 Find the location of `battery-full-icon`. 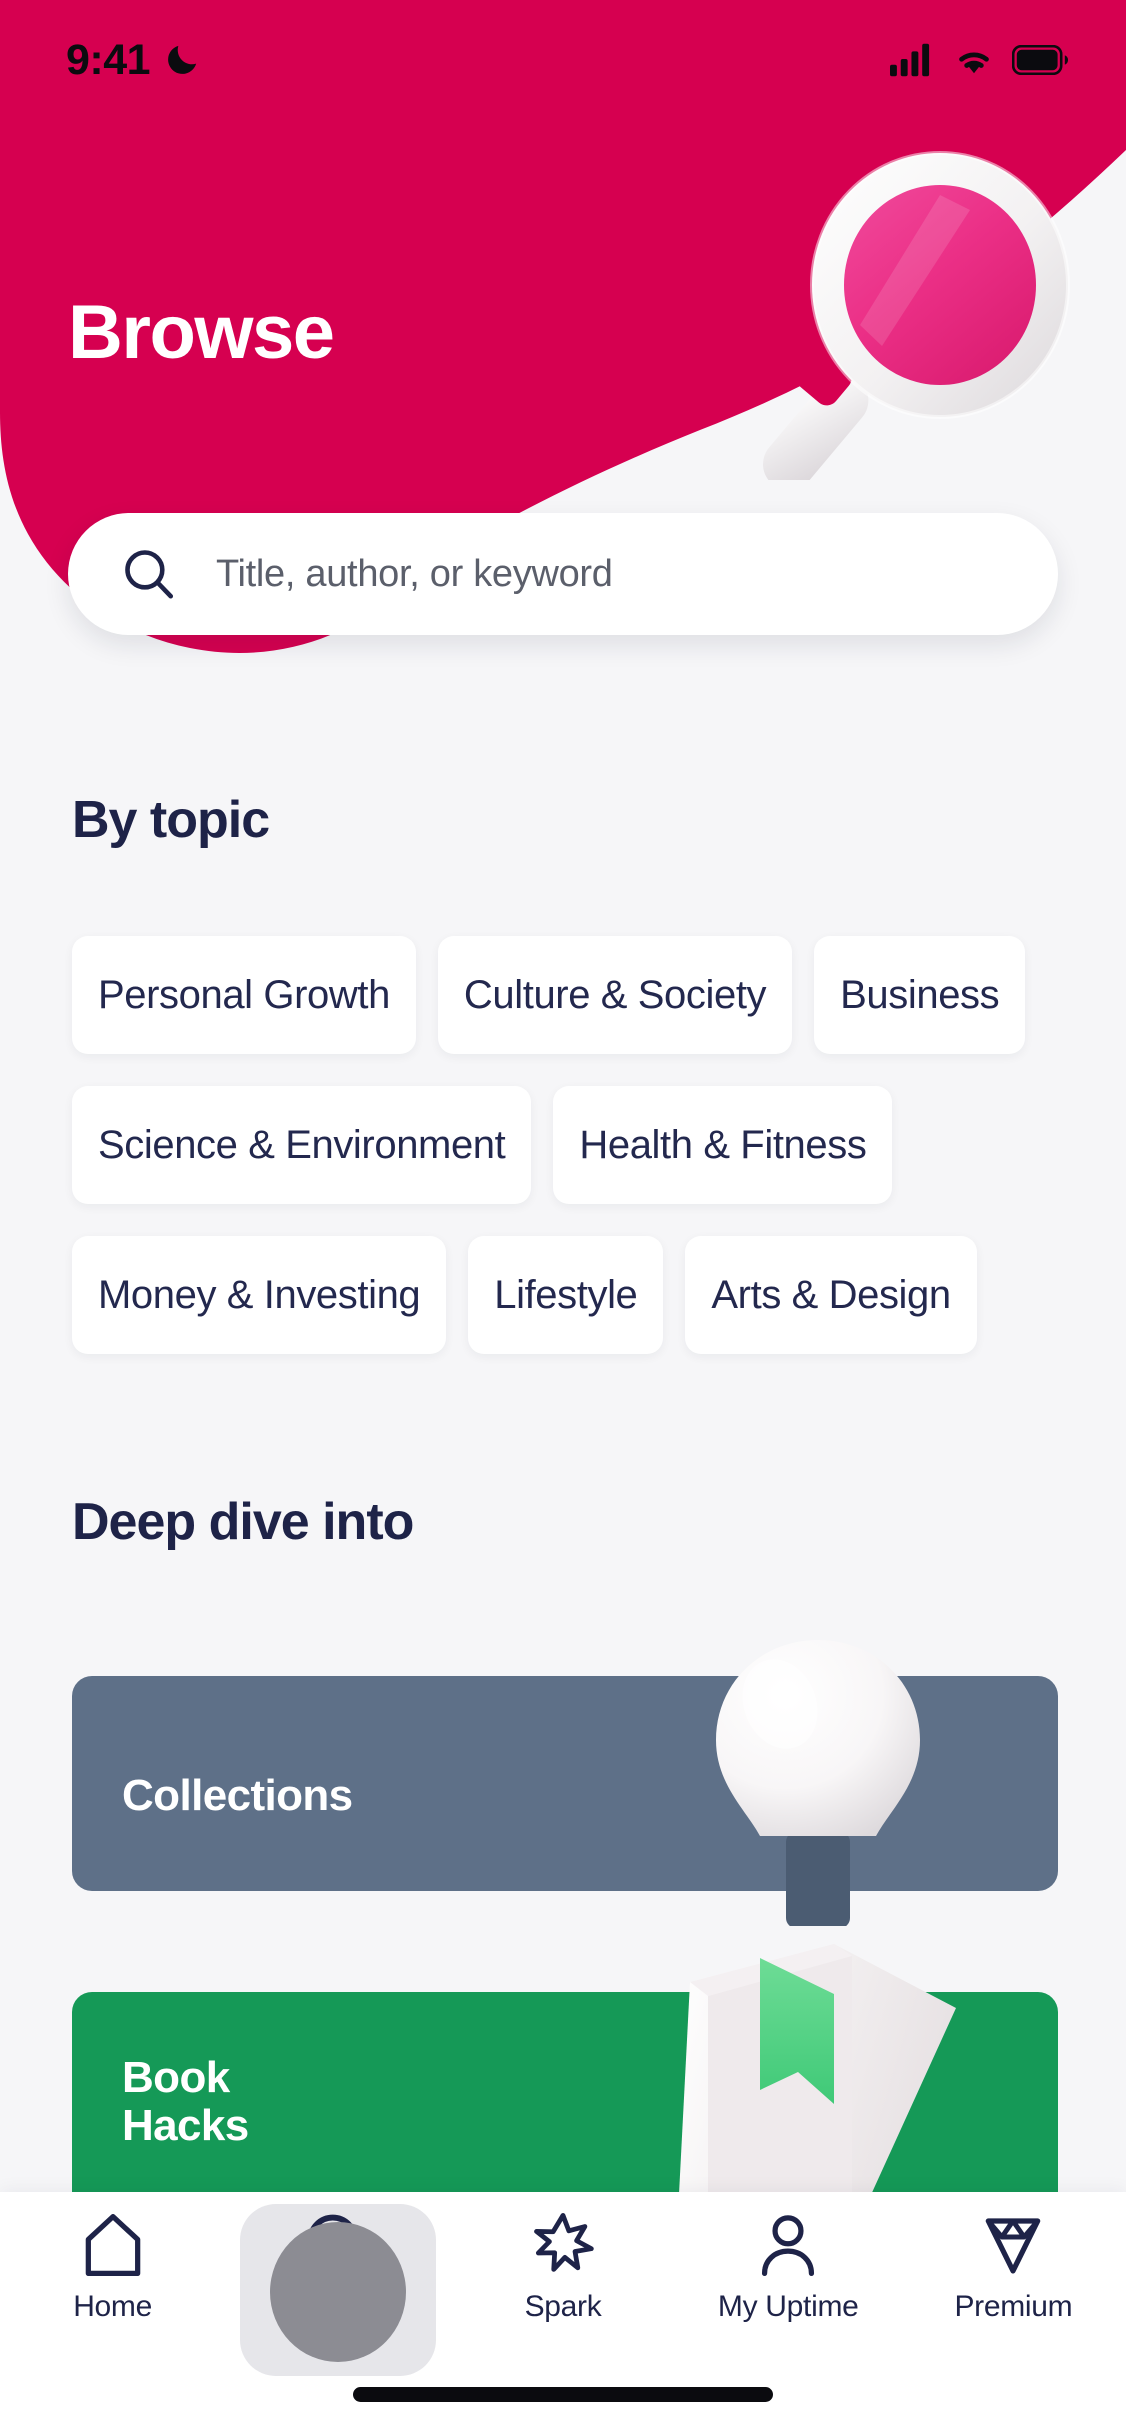

battery-full-icon is located at coordinates (1040, 60).